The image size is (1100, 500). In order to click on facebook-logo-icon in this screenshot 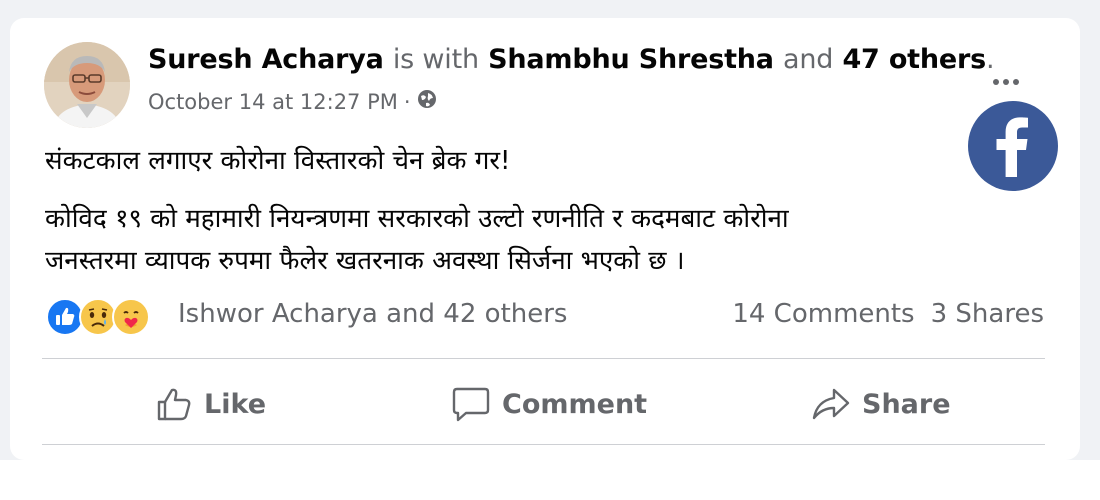, I will do `click(1013, 146)`.